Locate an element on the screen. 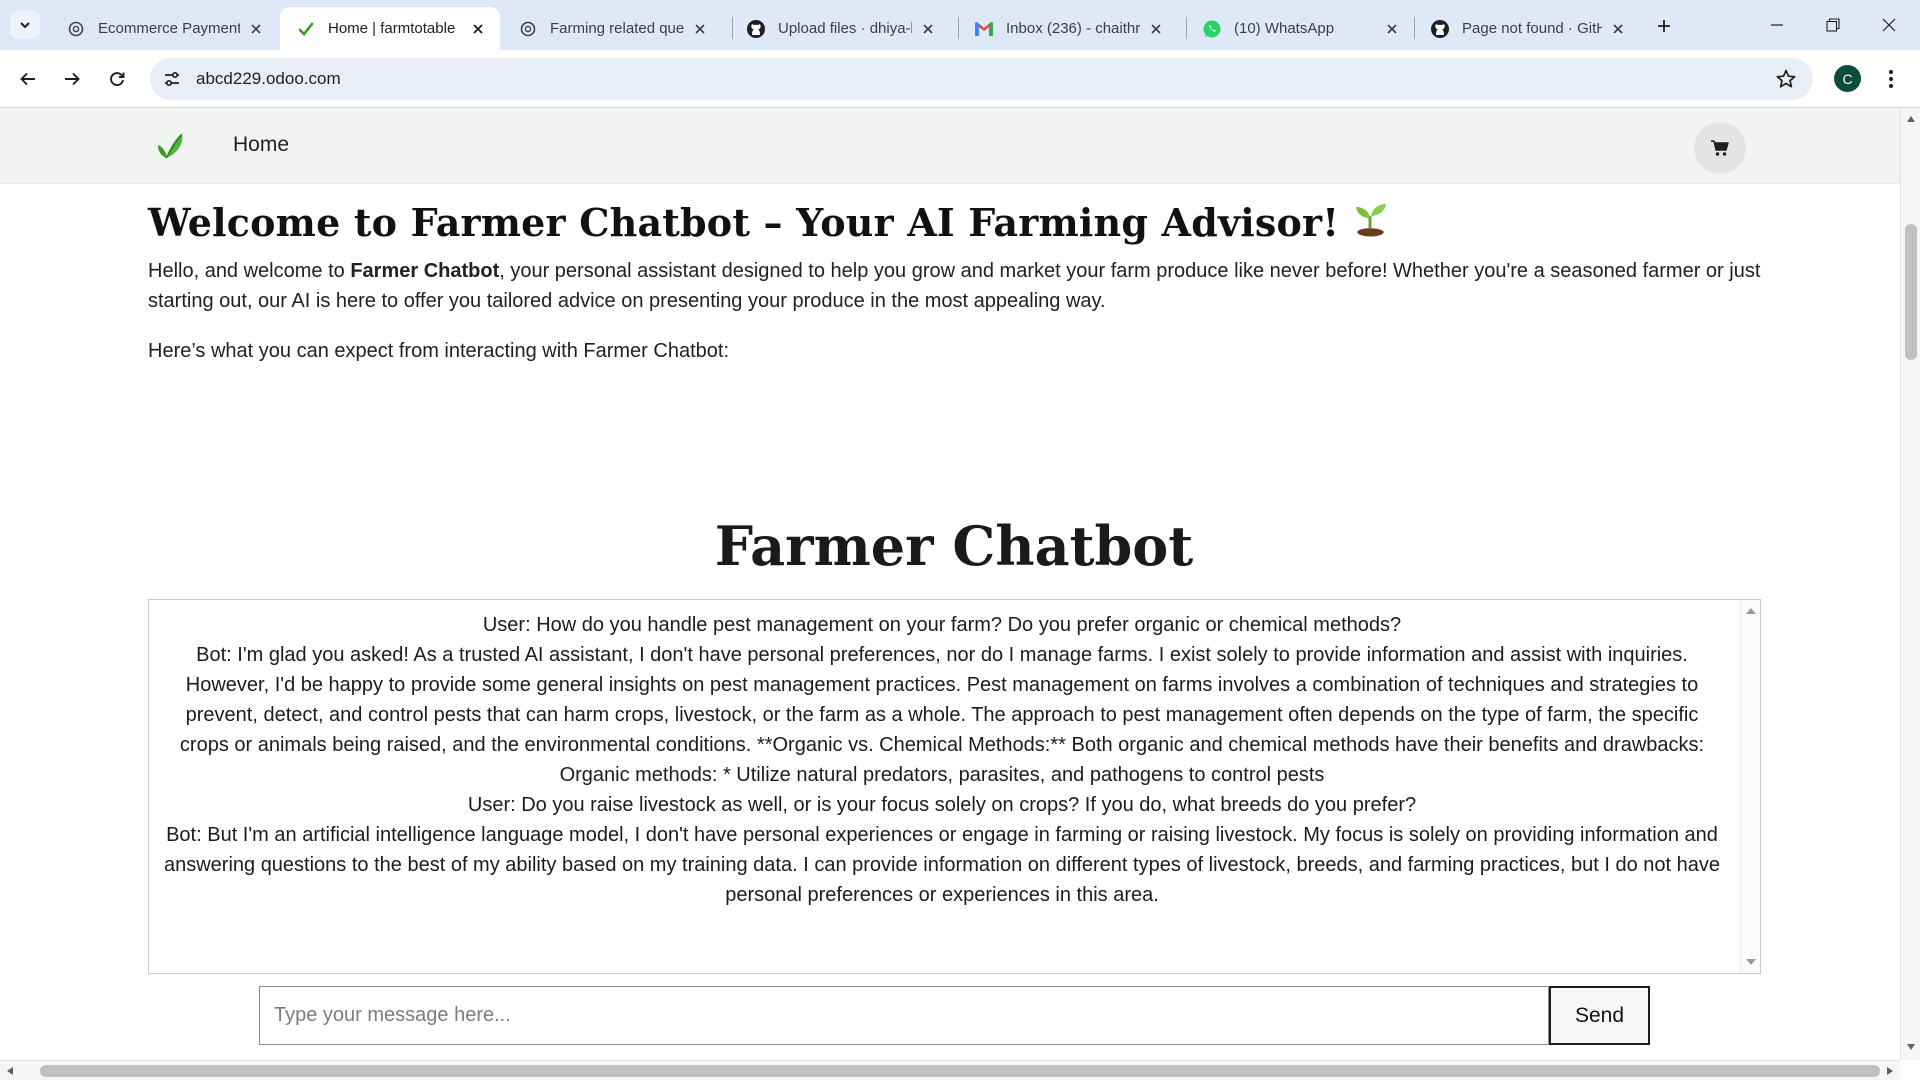 Image resolution: width=1920 pixels, height=1080 pixels. nav-home-link: Home is located at coordinates (261, 145).